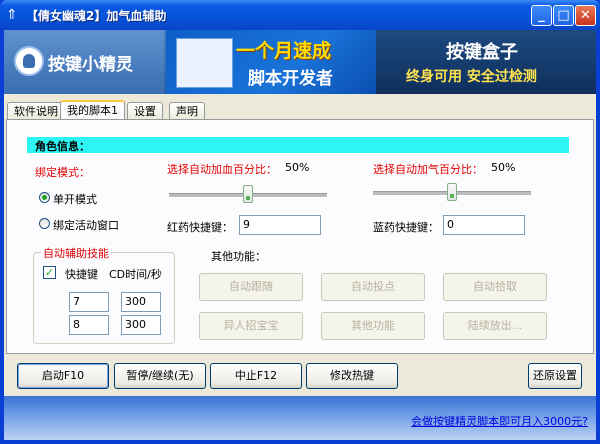  Describe the element at coordinates (280, 225) in the screenshot. I see `hp-hotkey-input: 9` at that location.